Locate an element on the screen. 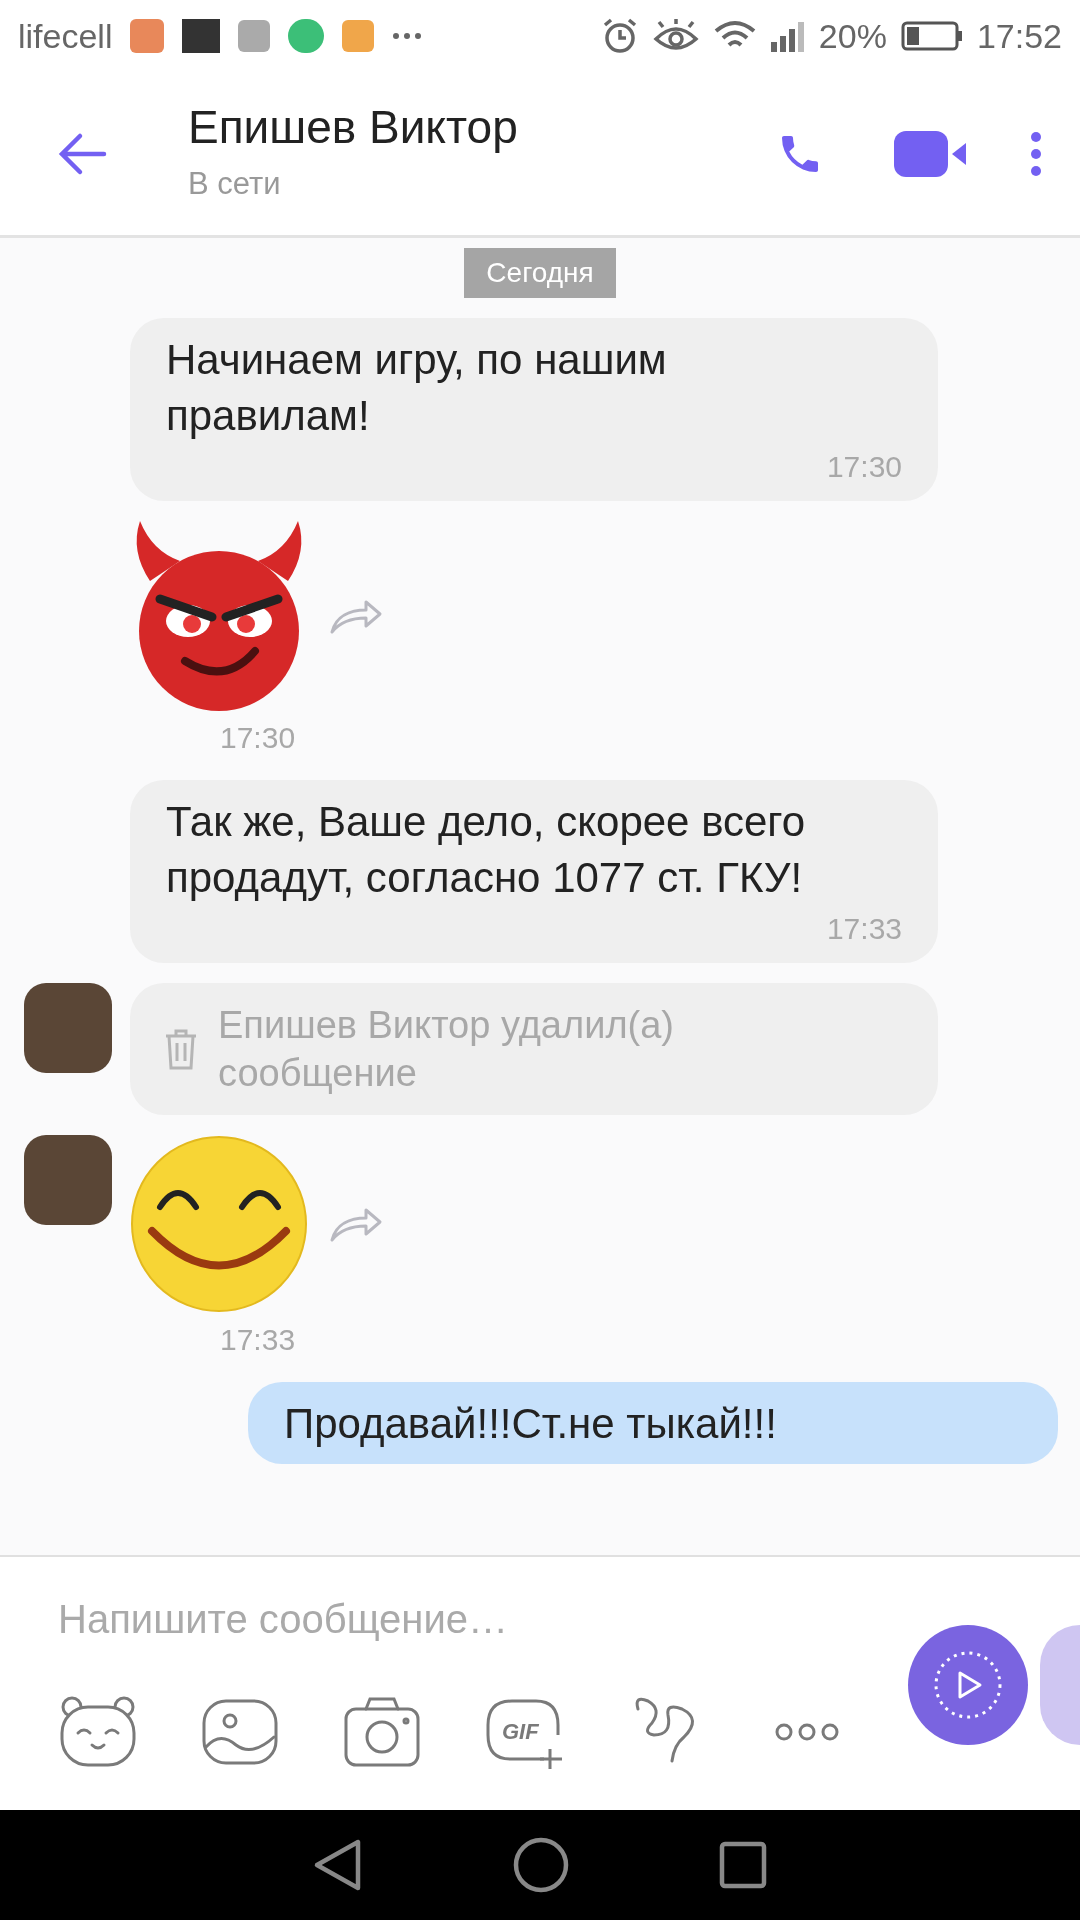 Image resolution: width=1080 pixels, height=1920 pixels. message-bubble: Продавай!!!Ст.не тыкай!!! is located at coordinates (653, 1423).